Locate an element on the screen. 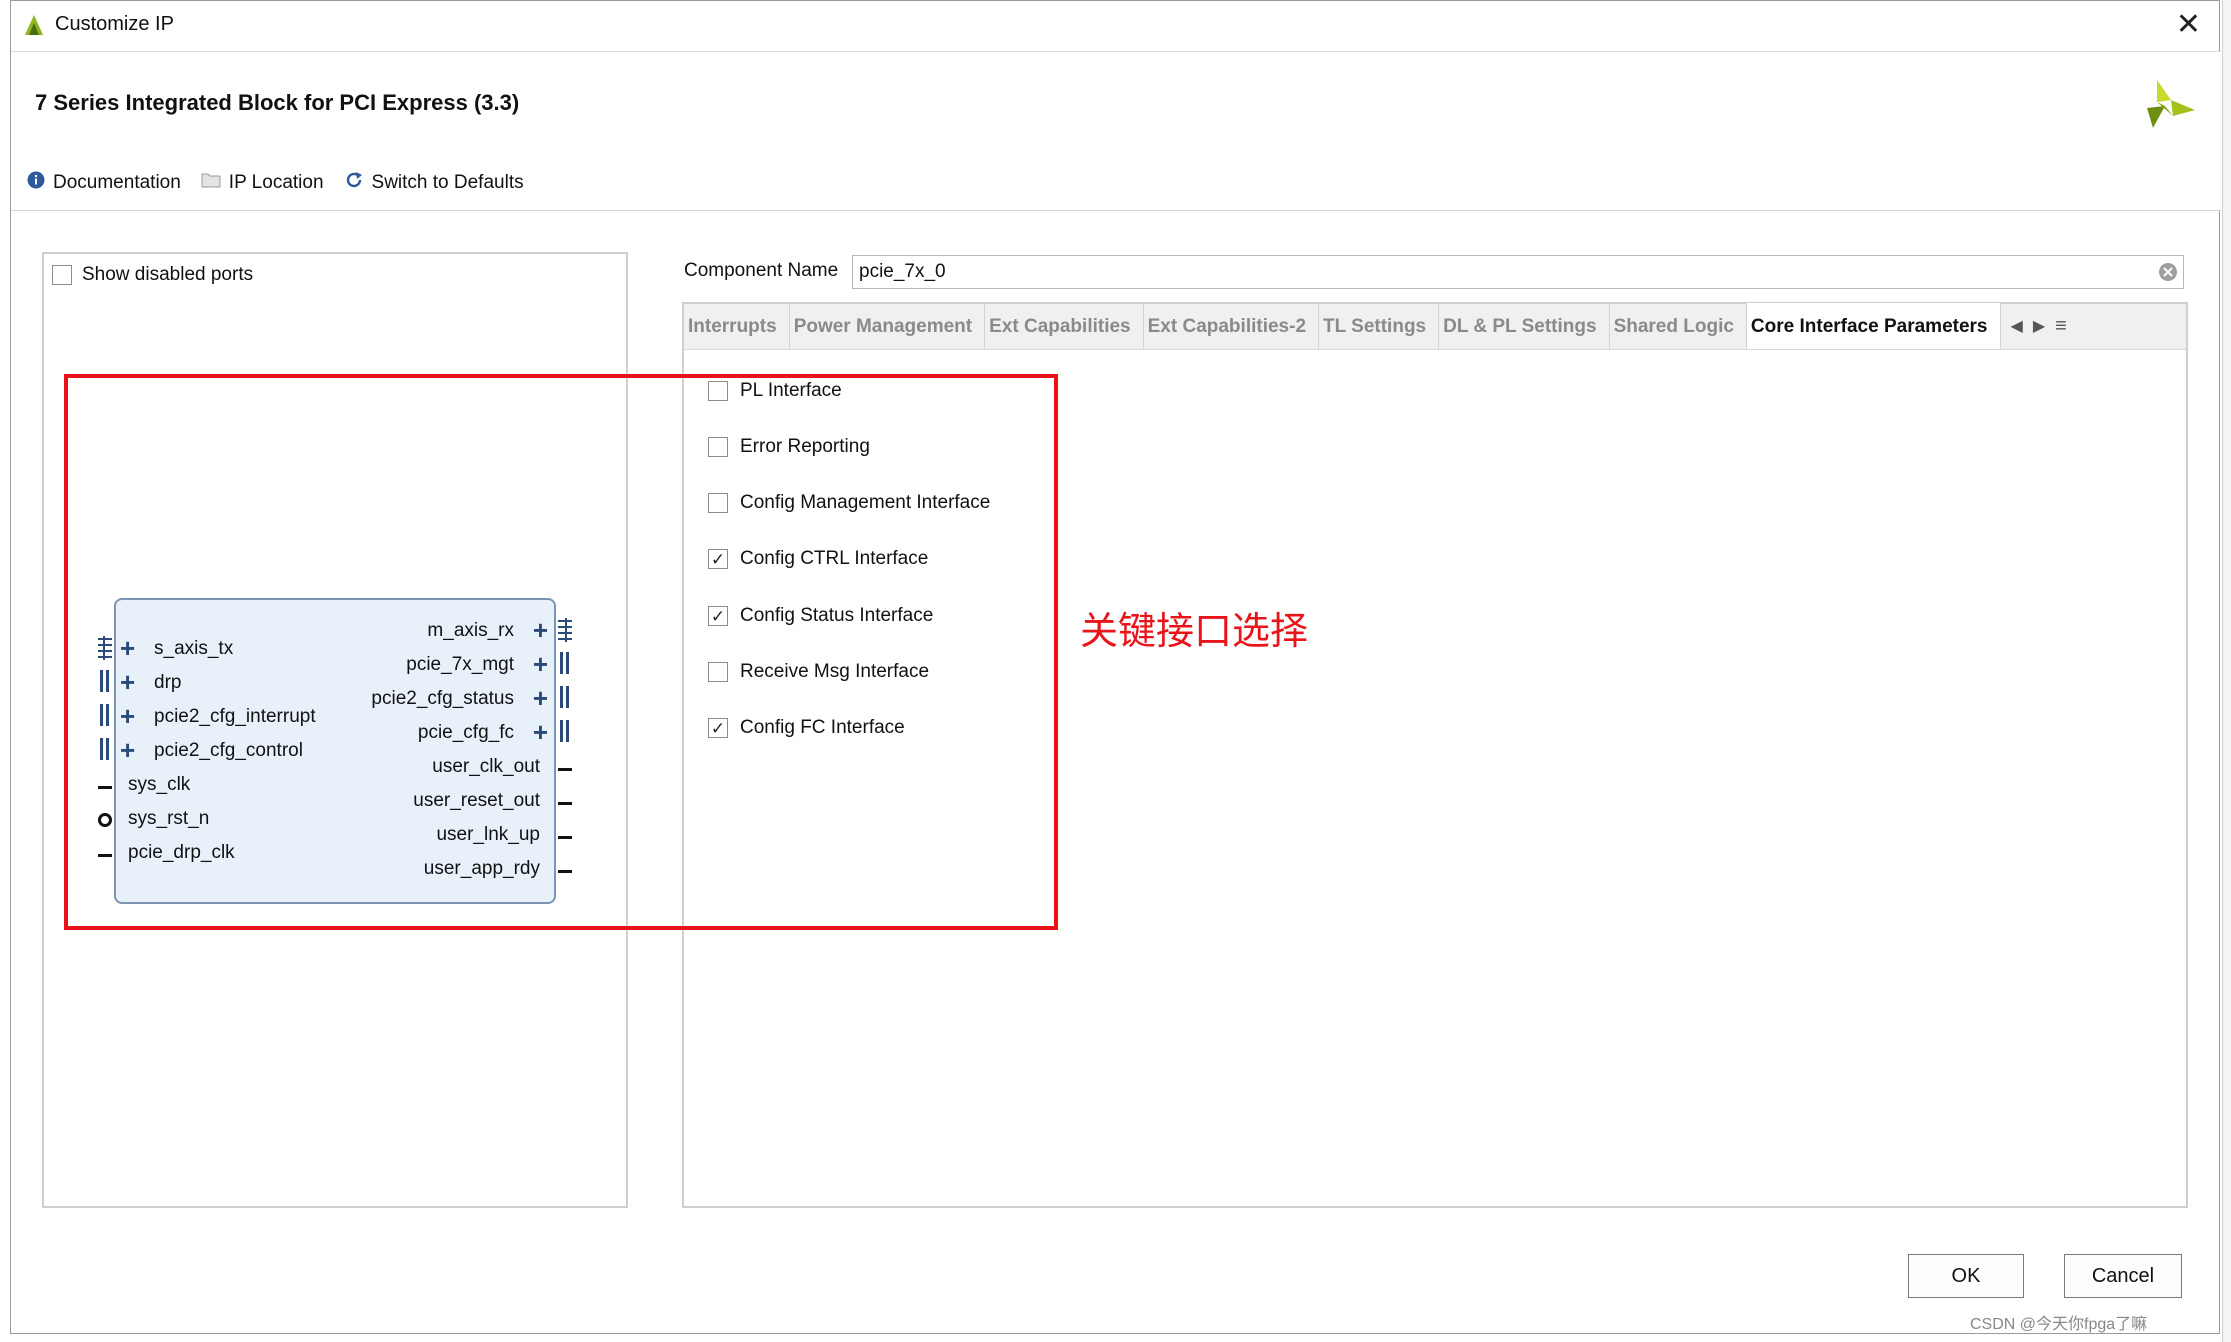  show-disabled-ports-label: Show disabled ports is located at coordinates (168, 274).